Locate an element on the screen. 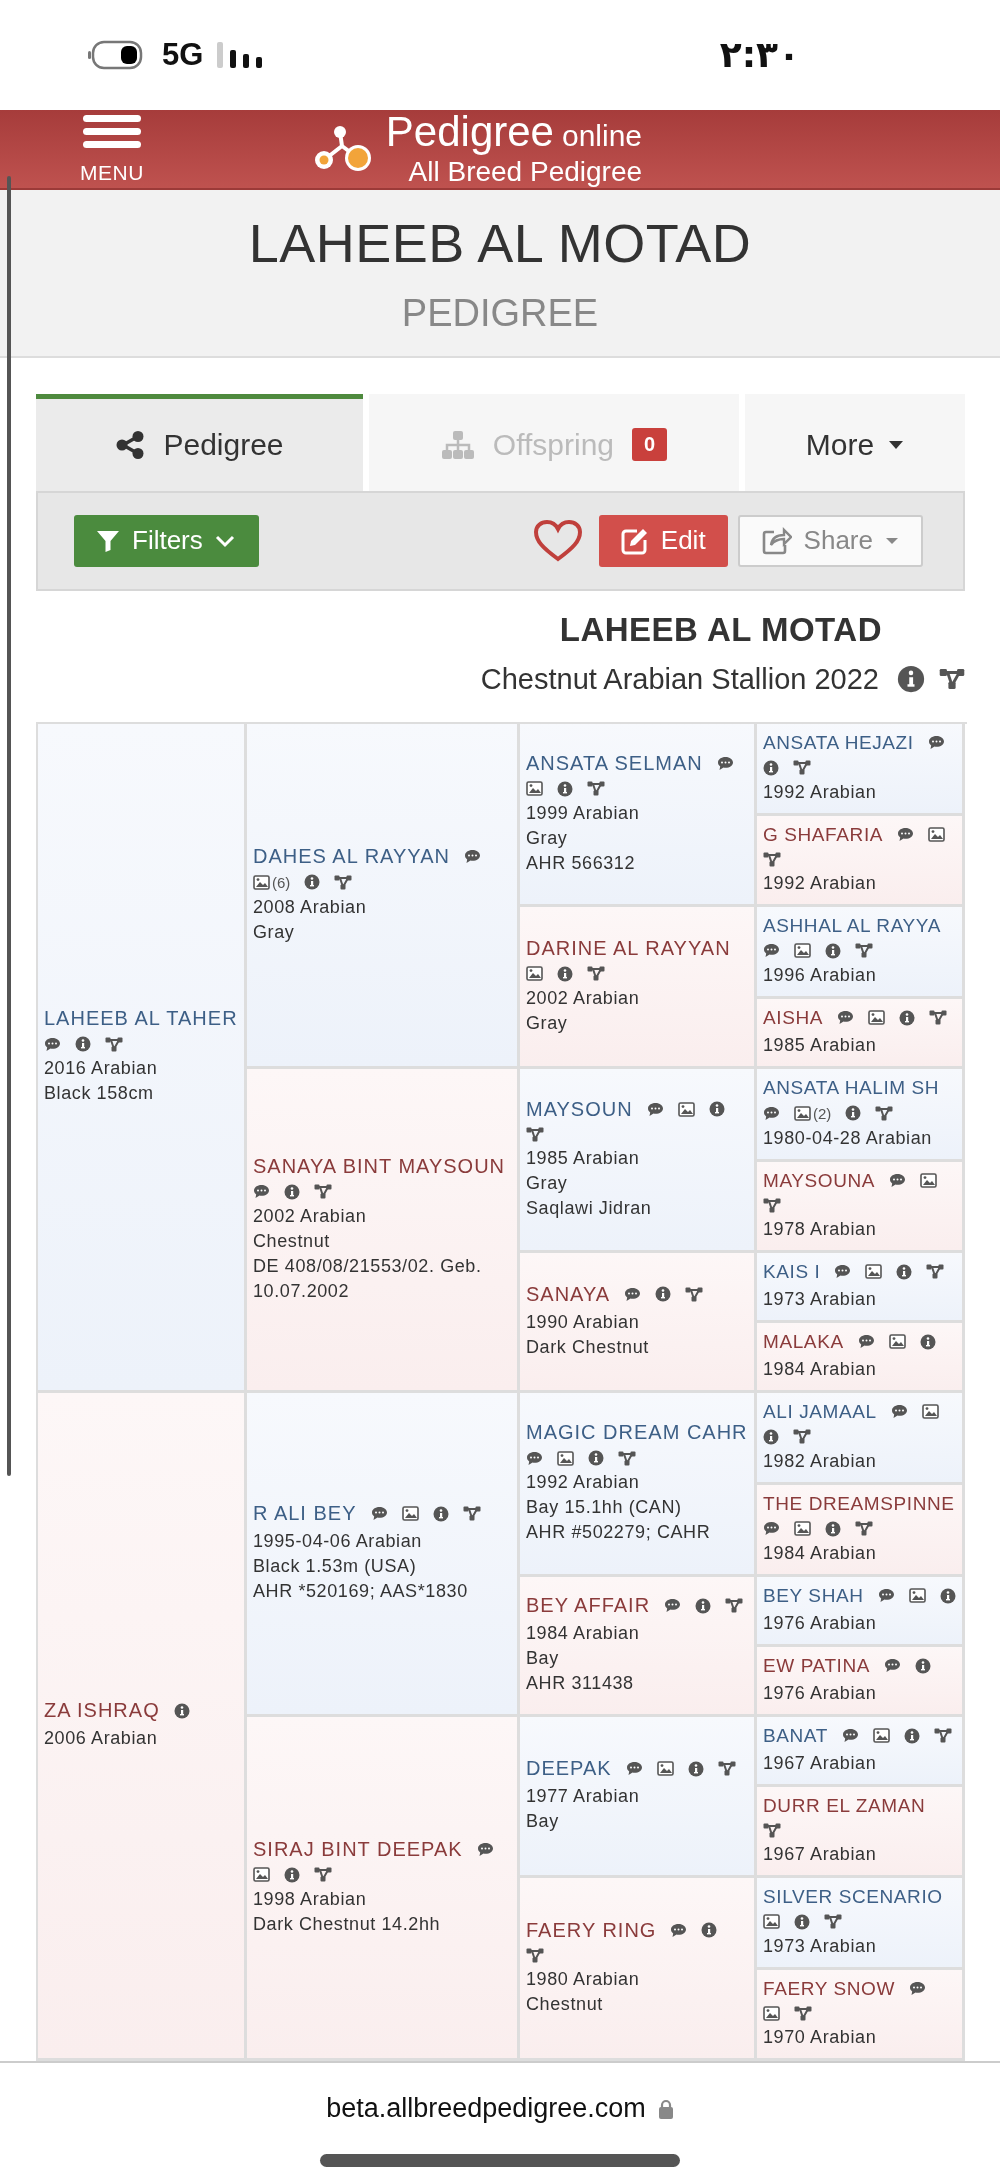  horse-info: Bay 15.1hh (CAN) is located at coordinates (604, 1508).